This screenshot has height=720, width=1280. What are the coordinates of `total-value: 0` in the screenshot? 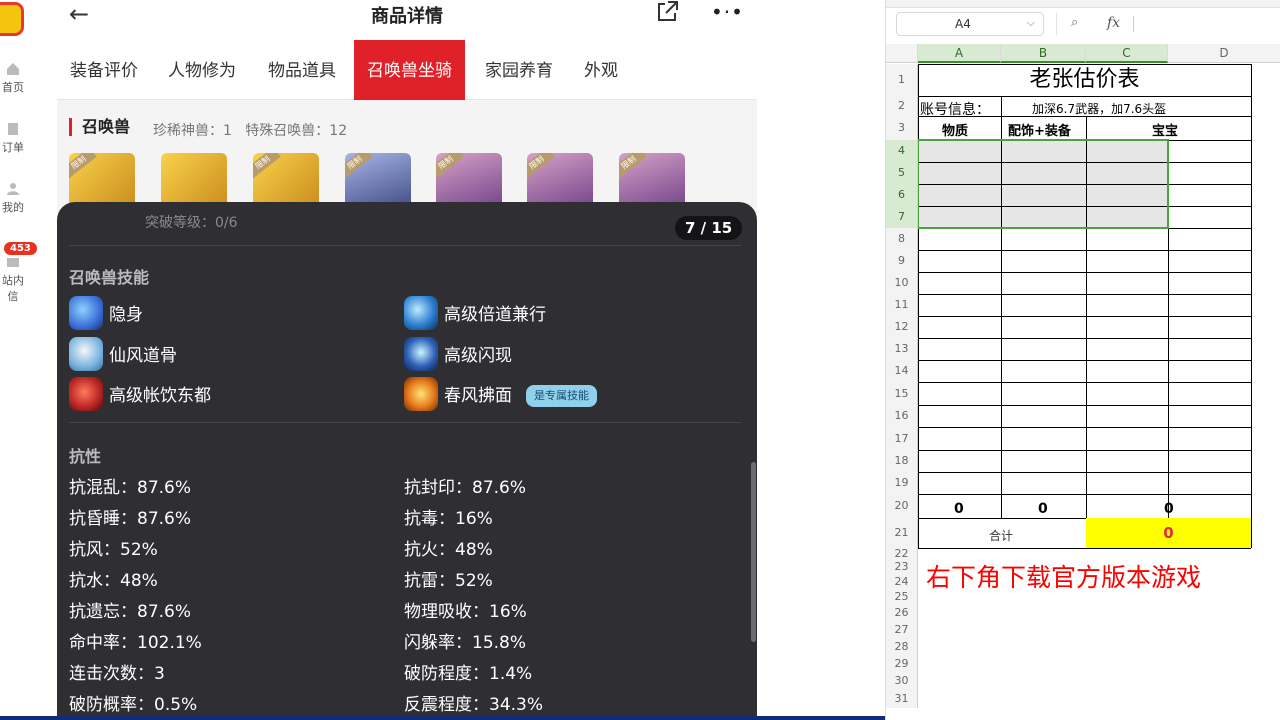 It's located at (1168, 533).